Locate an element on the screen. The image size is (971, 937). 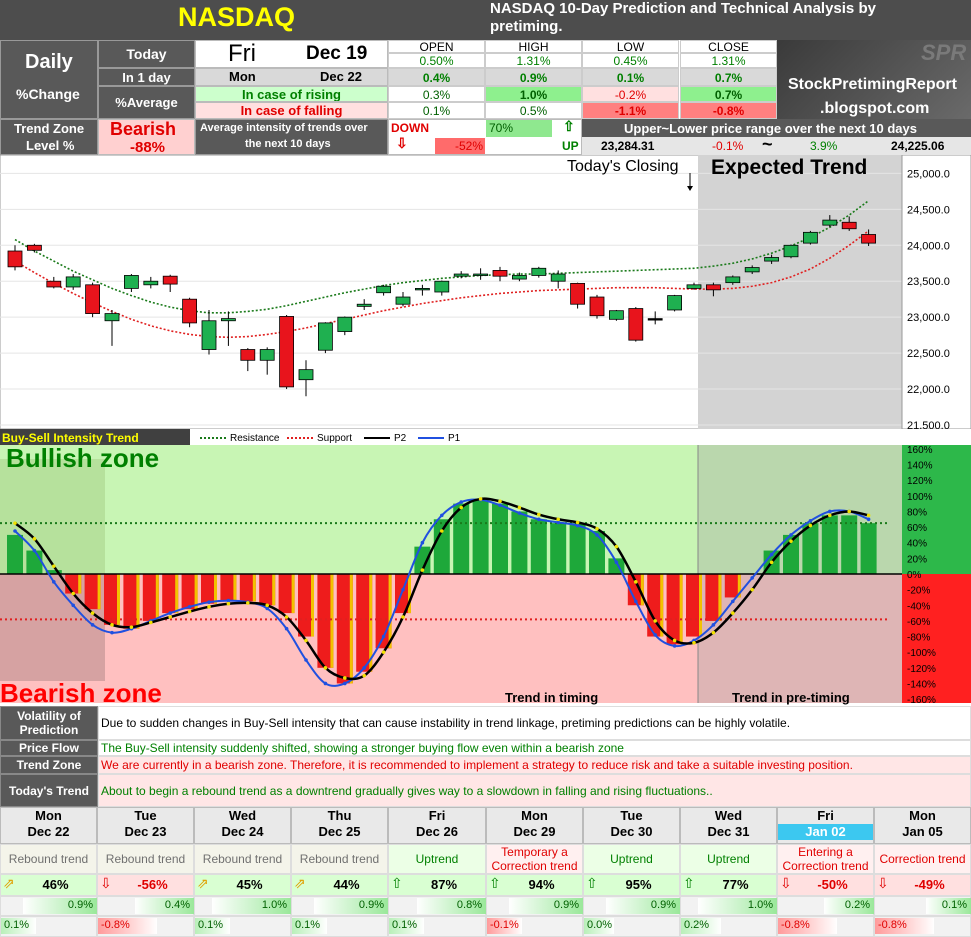
forecast-fall: 0.0% is located at coordinates (600, 925).